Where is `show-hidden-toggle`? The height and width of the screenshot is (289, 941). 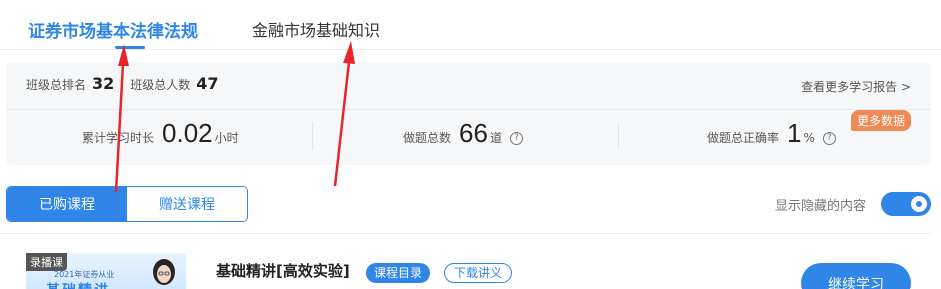 show-hidden-toggle is located at coordinates (906, 204).